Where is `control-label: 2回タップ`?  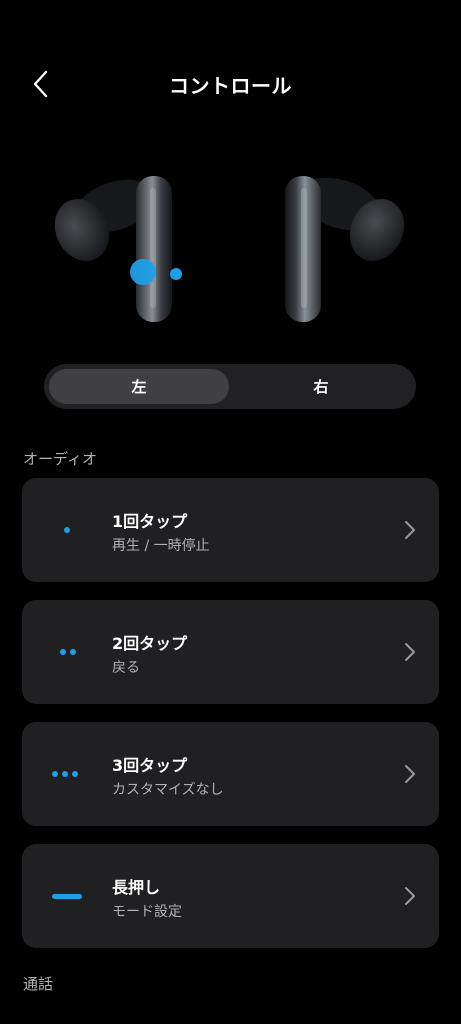 control-label: 2回タップ is located at coordinates (150, 643).